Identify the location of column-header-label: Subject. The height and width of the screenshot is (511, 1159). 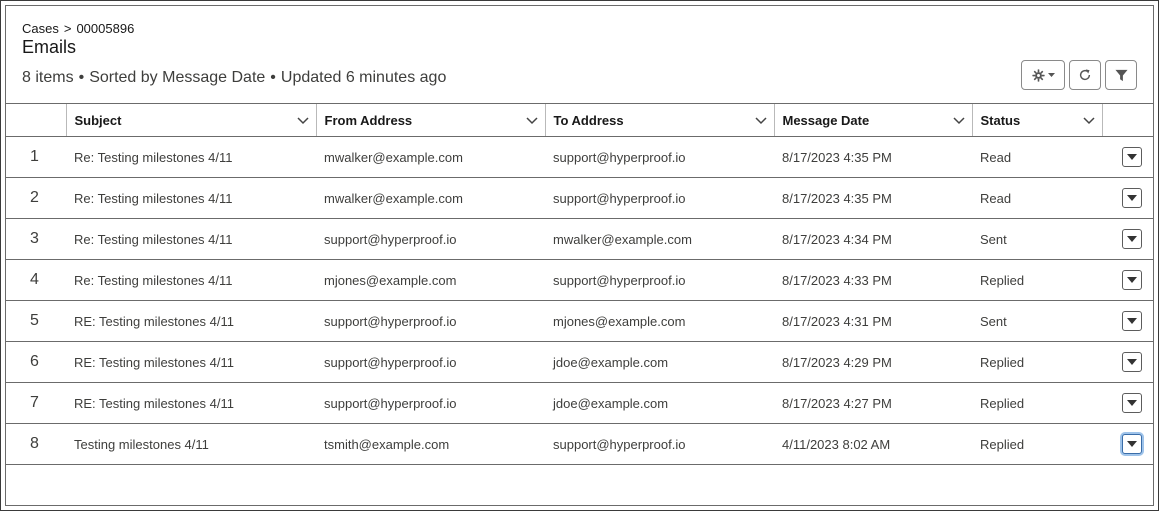
(98, 120).